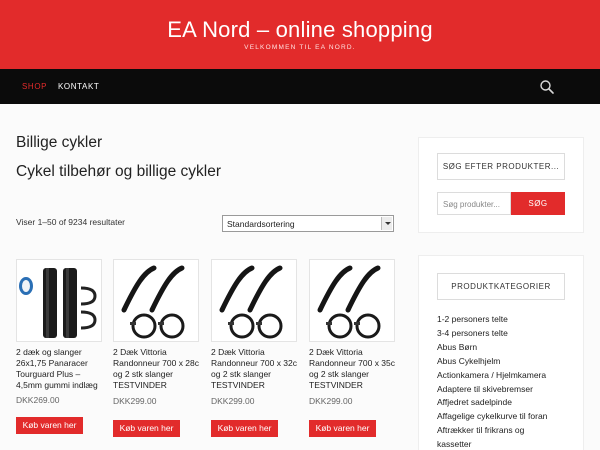 The image size is (600, 450). What do you see at coordinates (78, 86) in the screenshot?
I see `nav-item-kontakt: KONTAKT` at bounding box center [78, 86].